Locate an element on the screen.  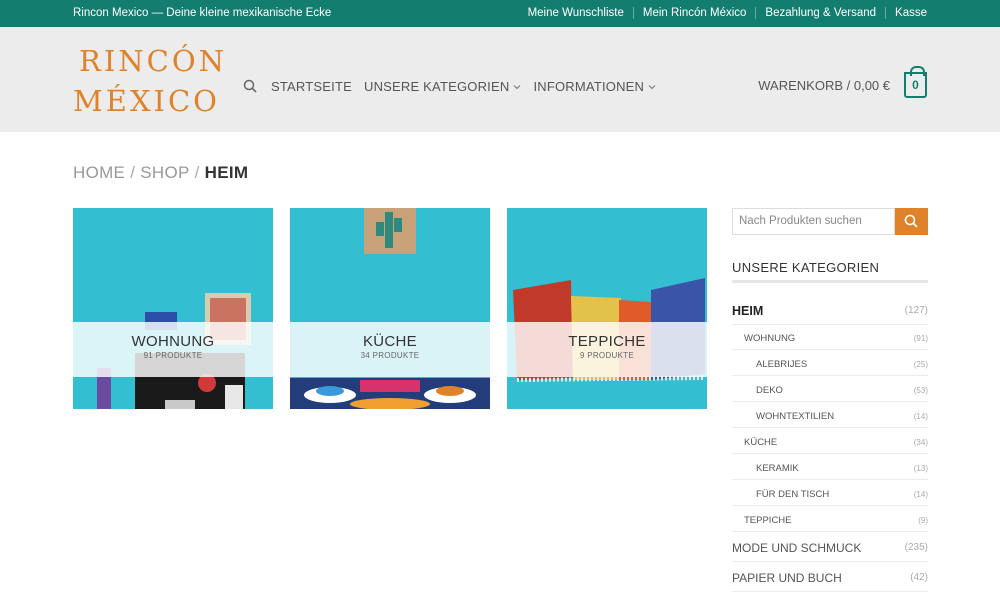
tile-caption: KÜCHE 34 PRODUKTE is located at coordinates (390, 349).